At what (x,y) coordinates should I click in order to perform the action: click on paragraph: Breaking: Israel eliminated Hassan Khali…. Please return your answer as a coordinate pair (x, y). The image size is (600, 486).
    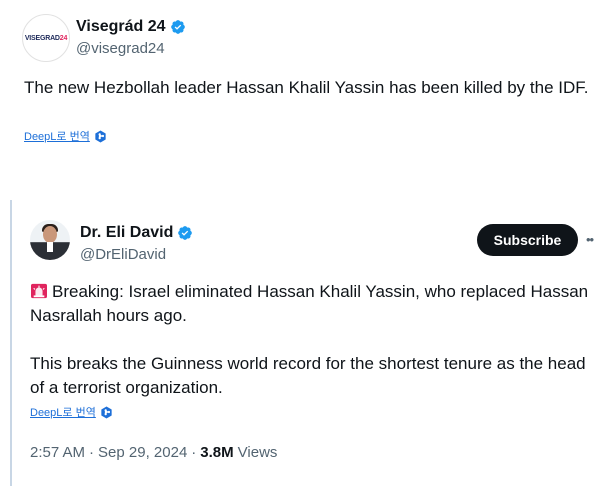
    Looking at the image, I should click on (309, 303).